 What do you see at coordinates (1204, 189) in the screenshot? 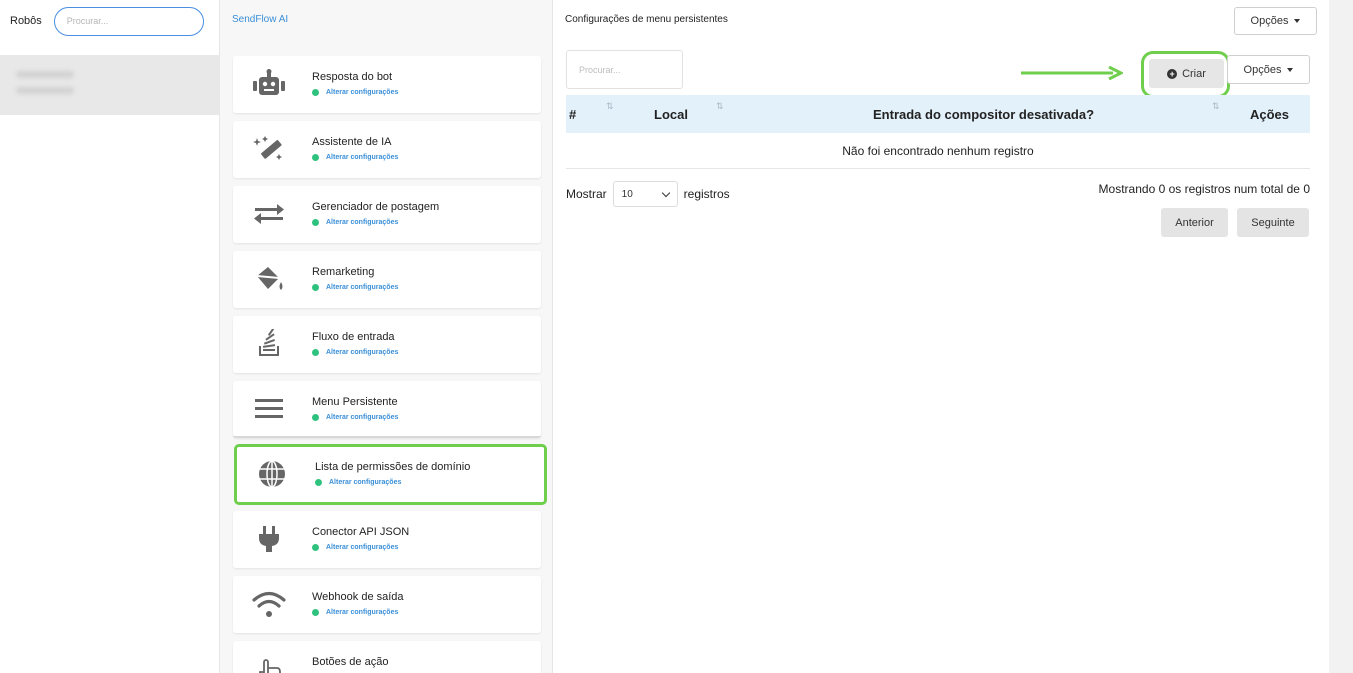
I see `table-info: Mostrando 0 os registros num total de 0` at bounding box center [1204, 189].